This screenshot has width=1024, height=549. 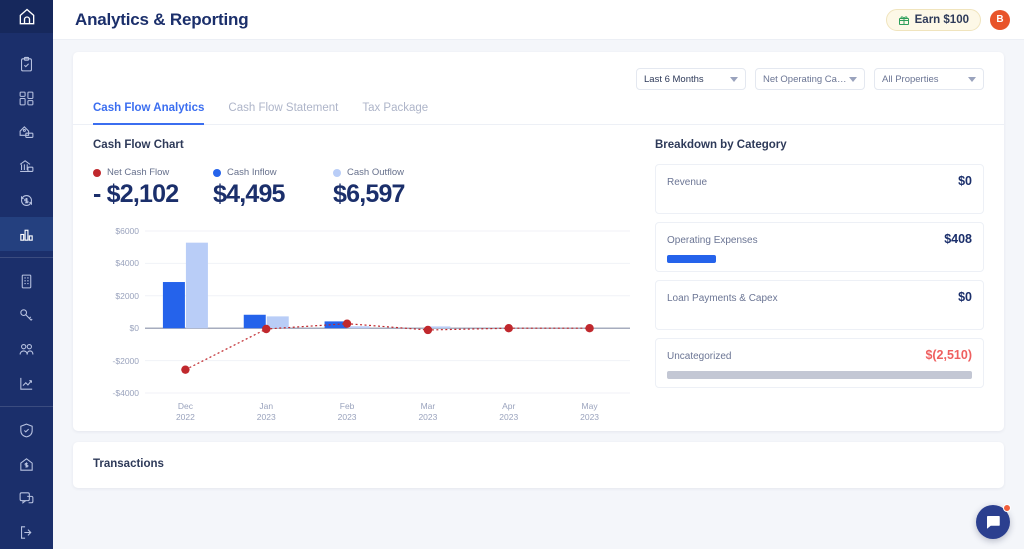 I want to click on chart-svg, so click(x=387, y=312).